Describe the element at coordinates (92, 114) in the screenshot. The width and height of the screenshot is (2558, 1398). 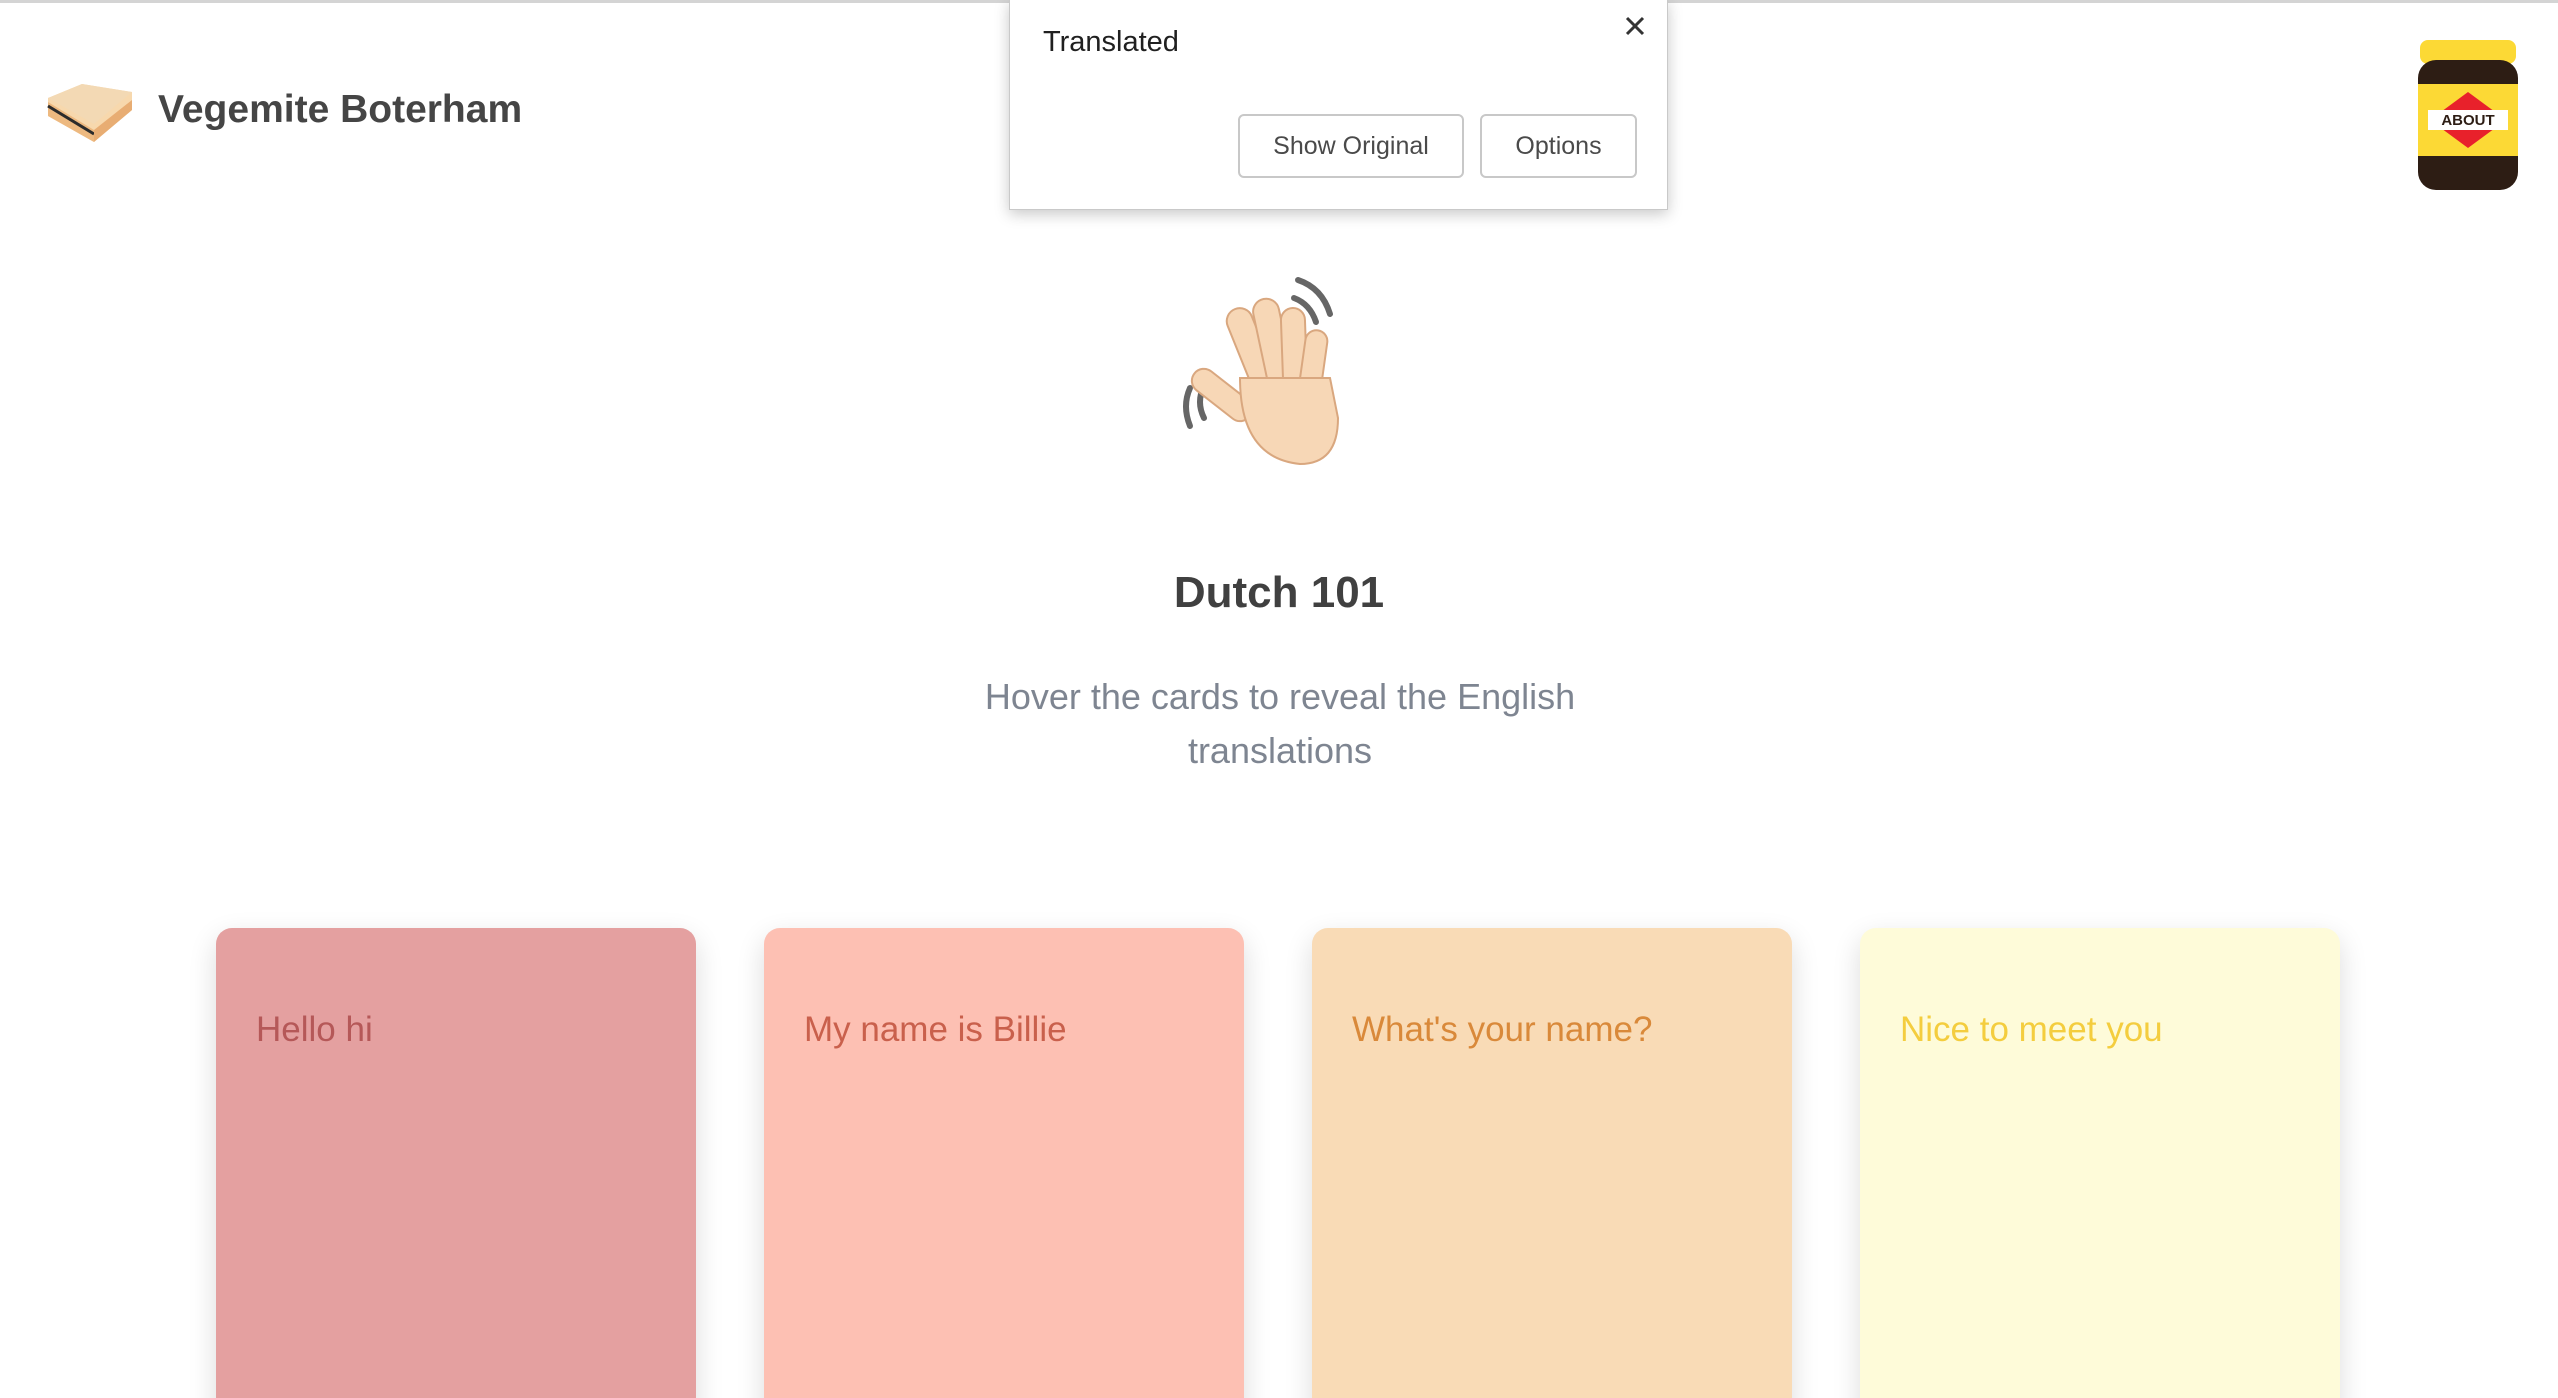
I see `sandwich-logo-icon` at that location.